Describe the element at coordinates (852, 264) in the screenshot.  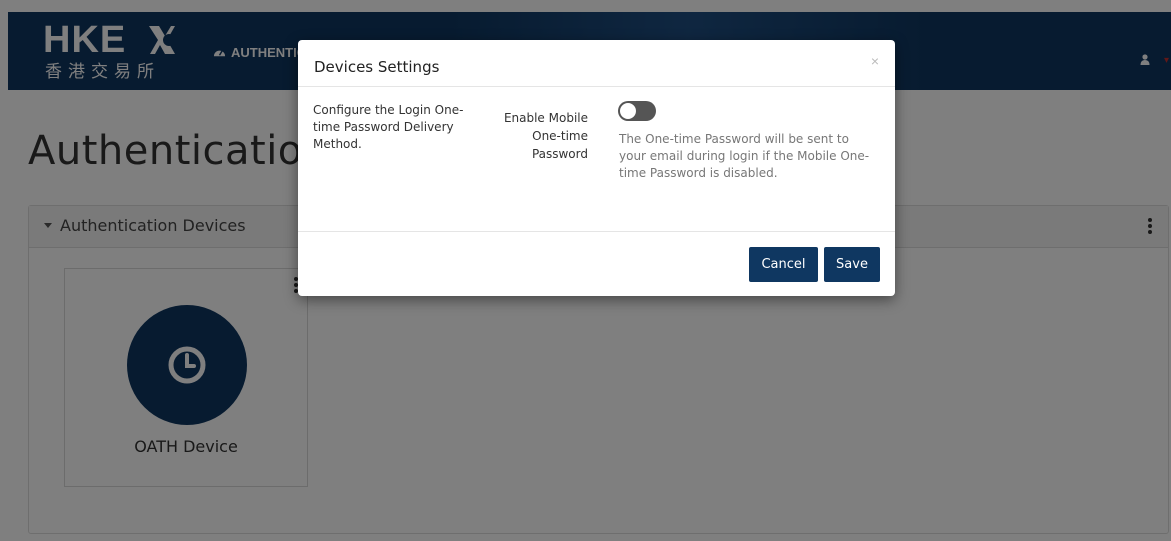
I see `save-button: Save` at that location.